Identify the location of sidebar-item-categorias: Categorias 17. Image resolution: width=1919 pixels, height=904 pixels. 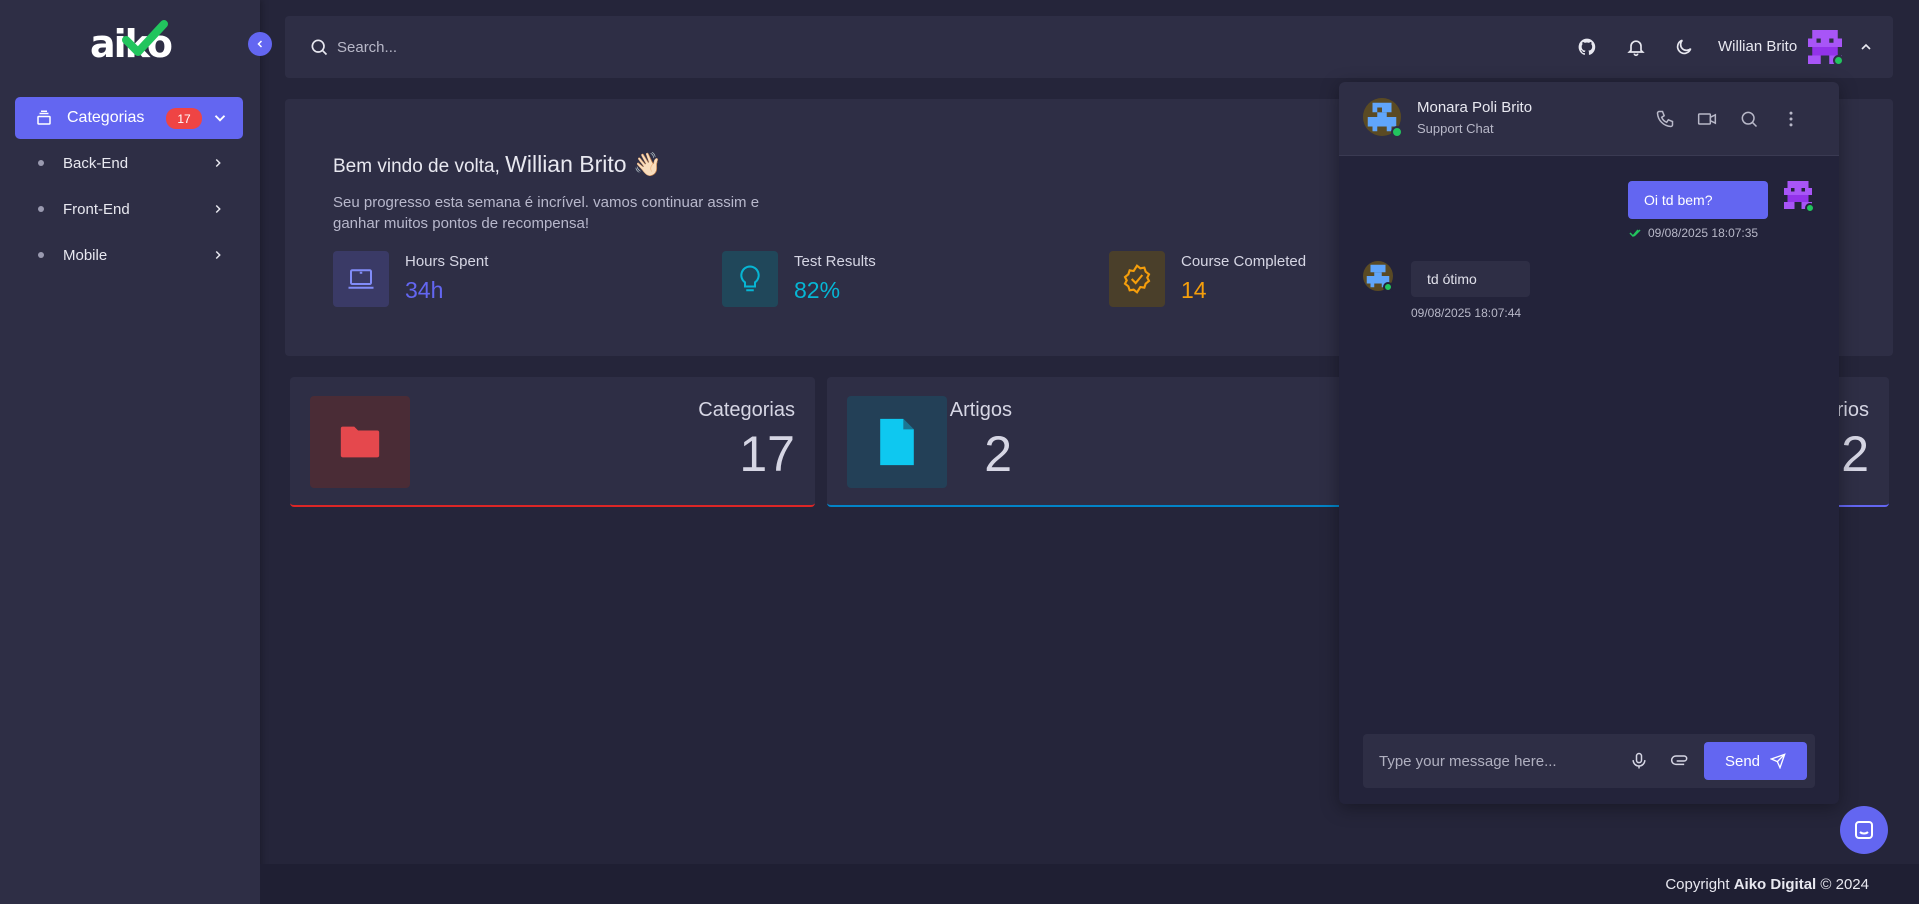
(129, 118).